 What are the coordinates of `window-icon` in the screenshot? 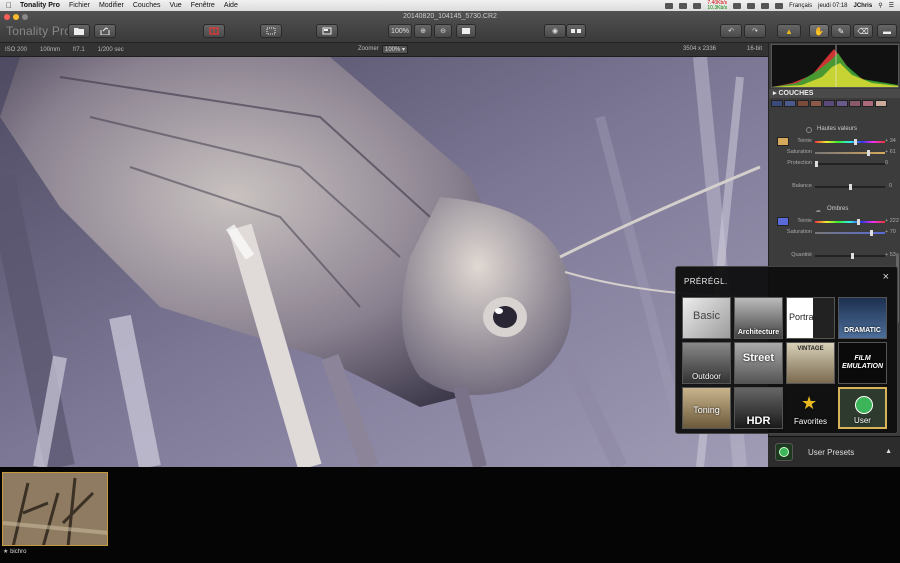 It's located at (327, 31).